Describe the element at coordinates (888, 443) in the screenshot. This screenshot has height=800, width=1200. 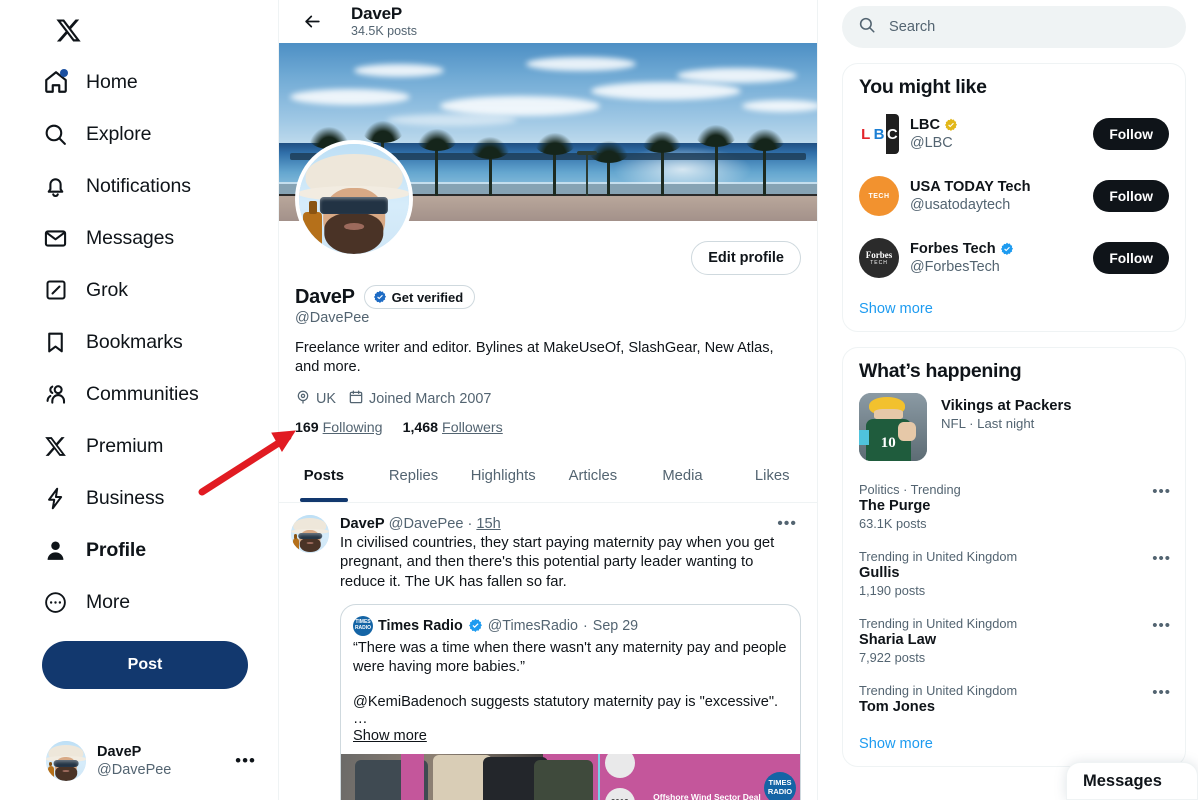
I see `event-jersey-number: 10` at that location.